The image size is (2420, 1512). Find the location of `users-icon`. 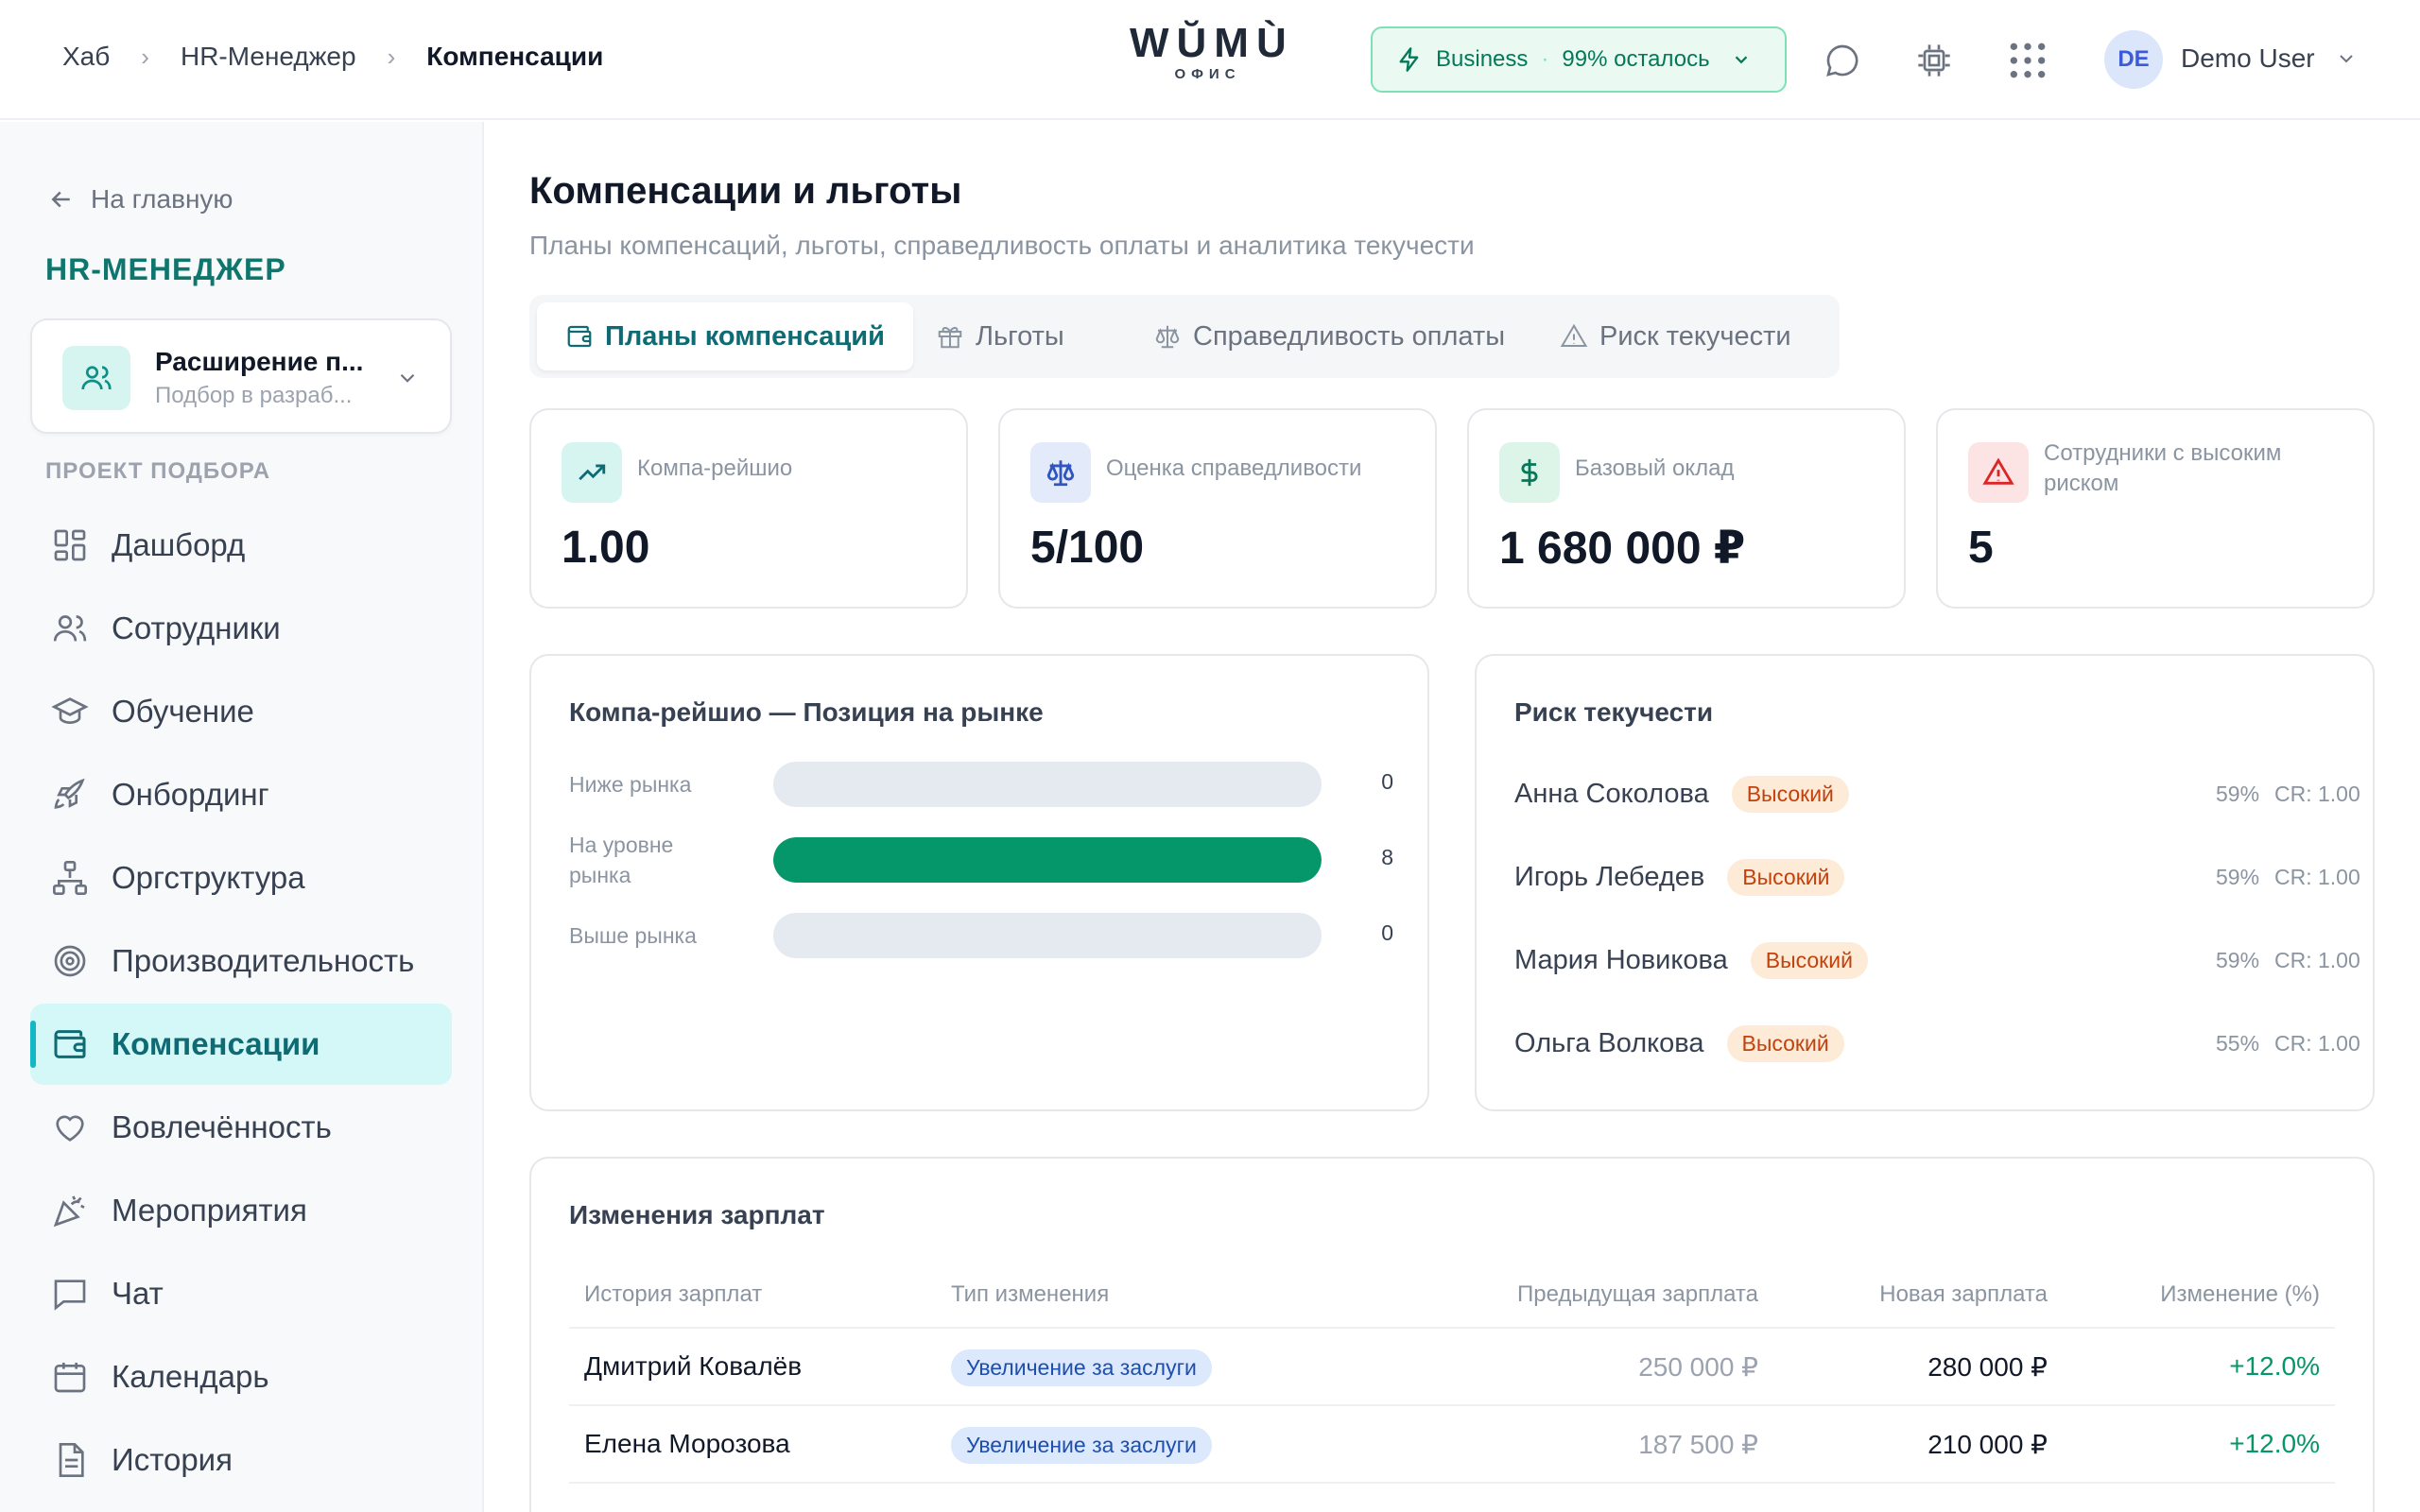

users-icon is located at coordinates (96, 378).